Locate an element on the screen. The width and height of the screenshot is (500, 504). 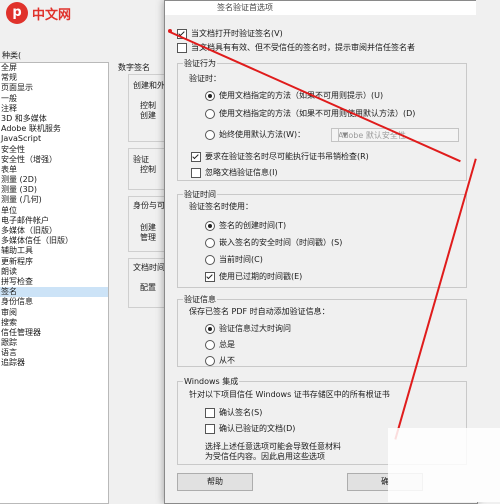
dialog-title: 签名验证首选项 is located at coordinates (245, 7).